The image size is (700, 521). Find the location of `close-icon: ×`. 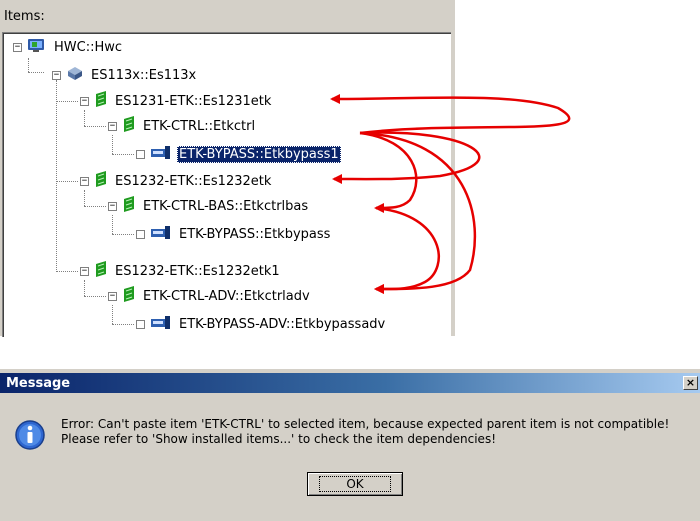

close-icon: × is located at coordinates (690, 382).